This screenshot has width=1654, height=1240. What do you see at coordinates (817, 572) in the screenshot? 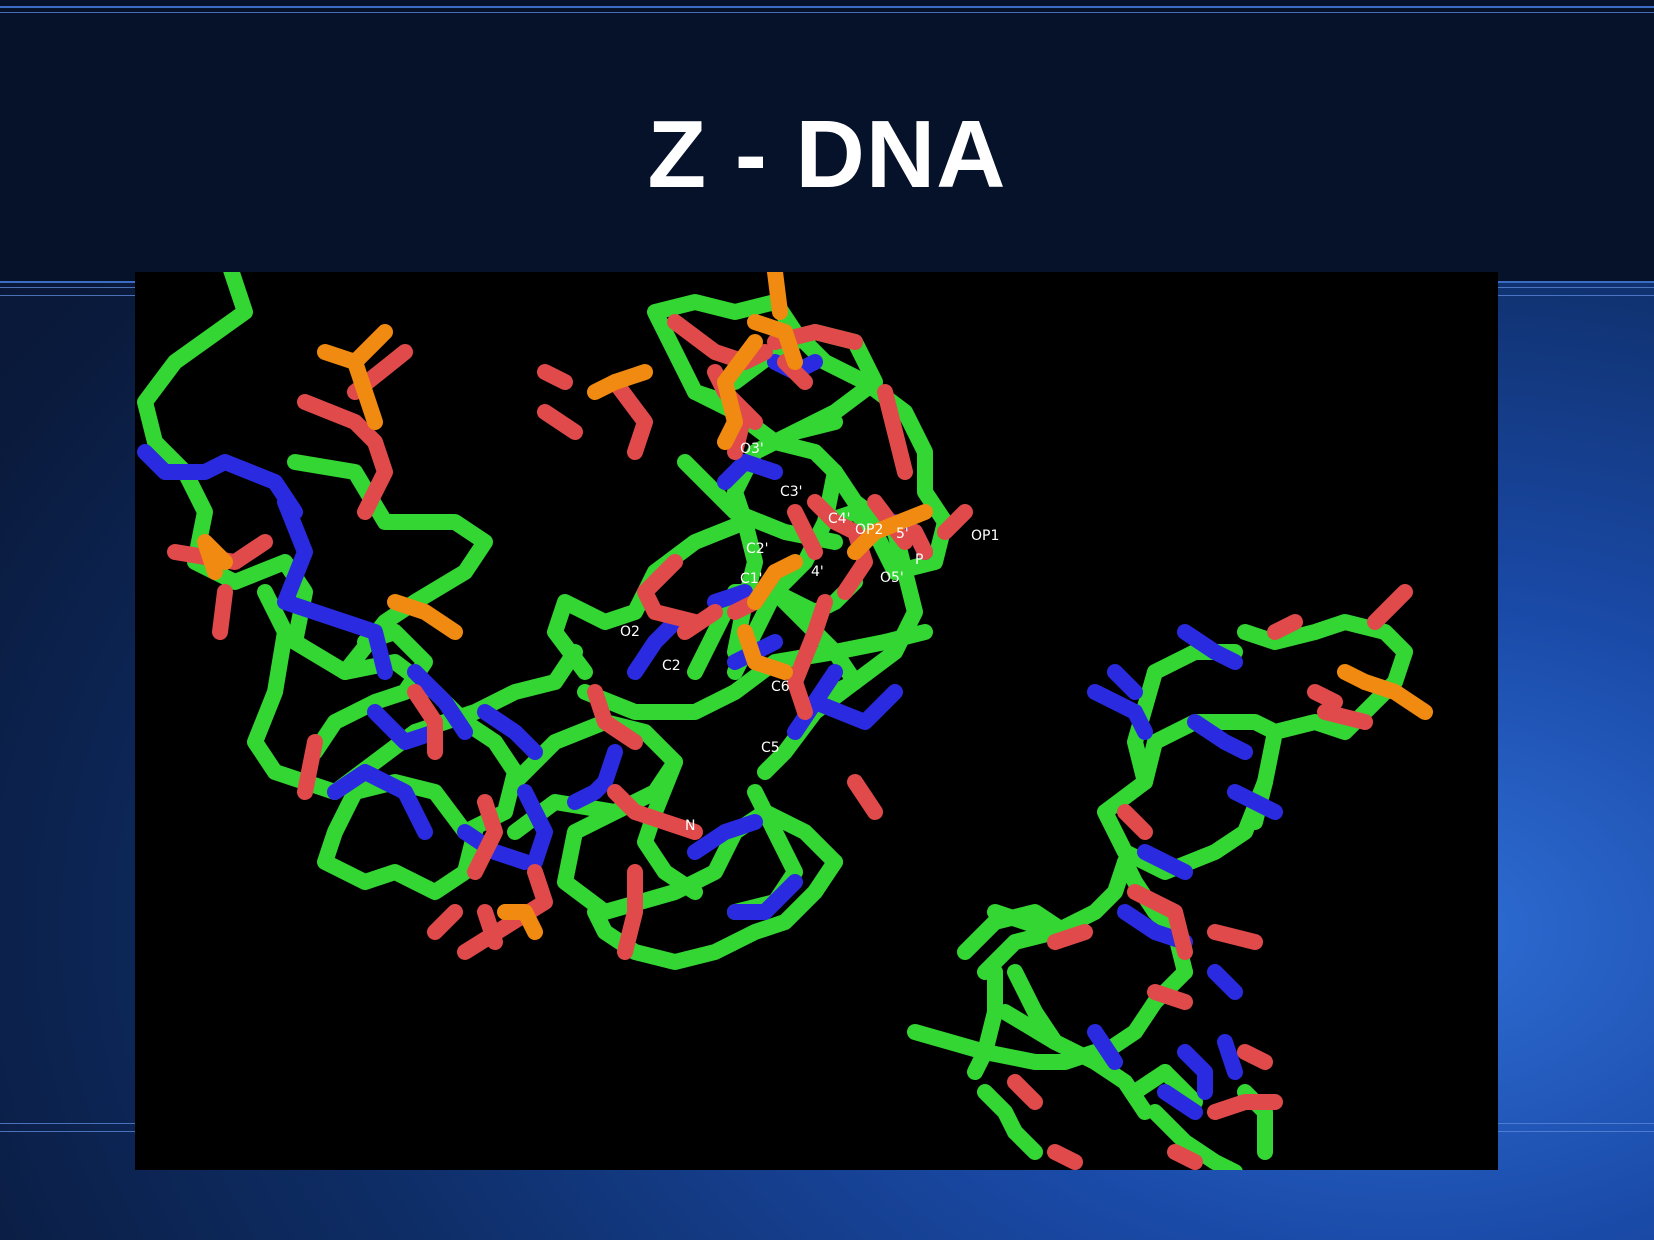
I see `atom-label: 4'` at bounding box center [817, 572].